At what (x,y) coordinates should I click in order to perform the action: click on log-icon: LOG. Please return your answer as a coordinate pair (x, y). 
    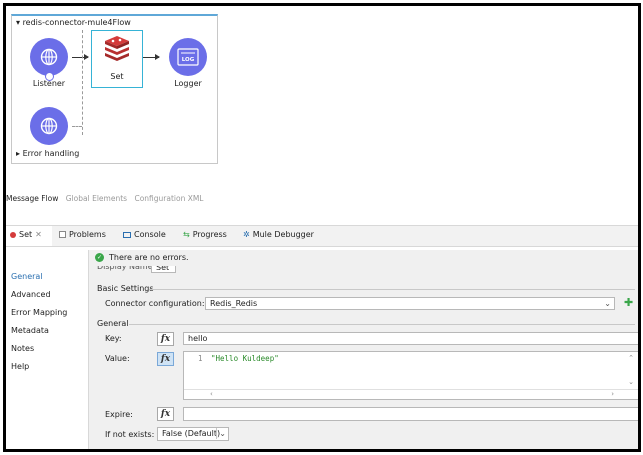
    Looking at the image, I should click on (188, 57).